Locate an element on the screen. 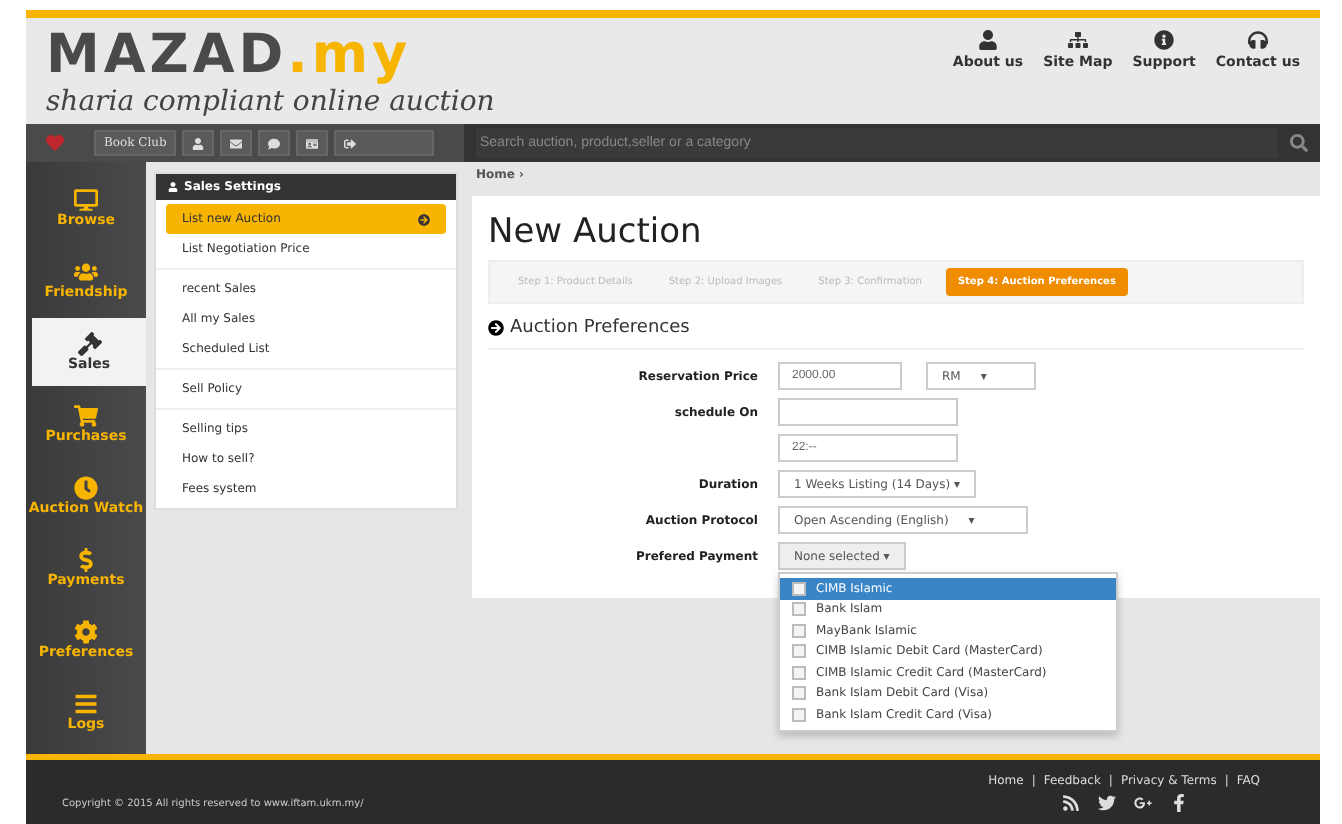 This screenshot has width=1342, height=824. card-button is located at coordinates (312, 143).